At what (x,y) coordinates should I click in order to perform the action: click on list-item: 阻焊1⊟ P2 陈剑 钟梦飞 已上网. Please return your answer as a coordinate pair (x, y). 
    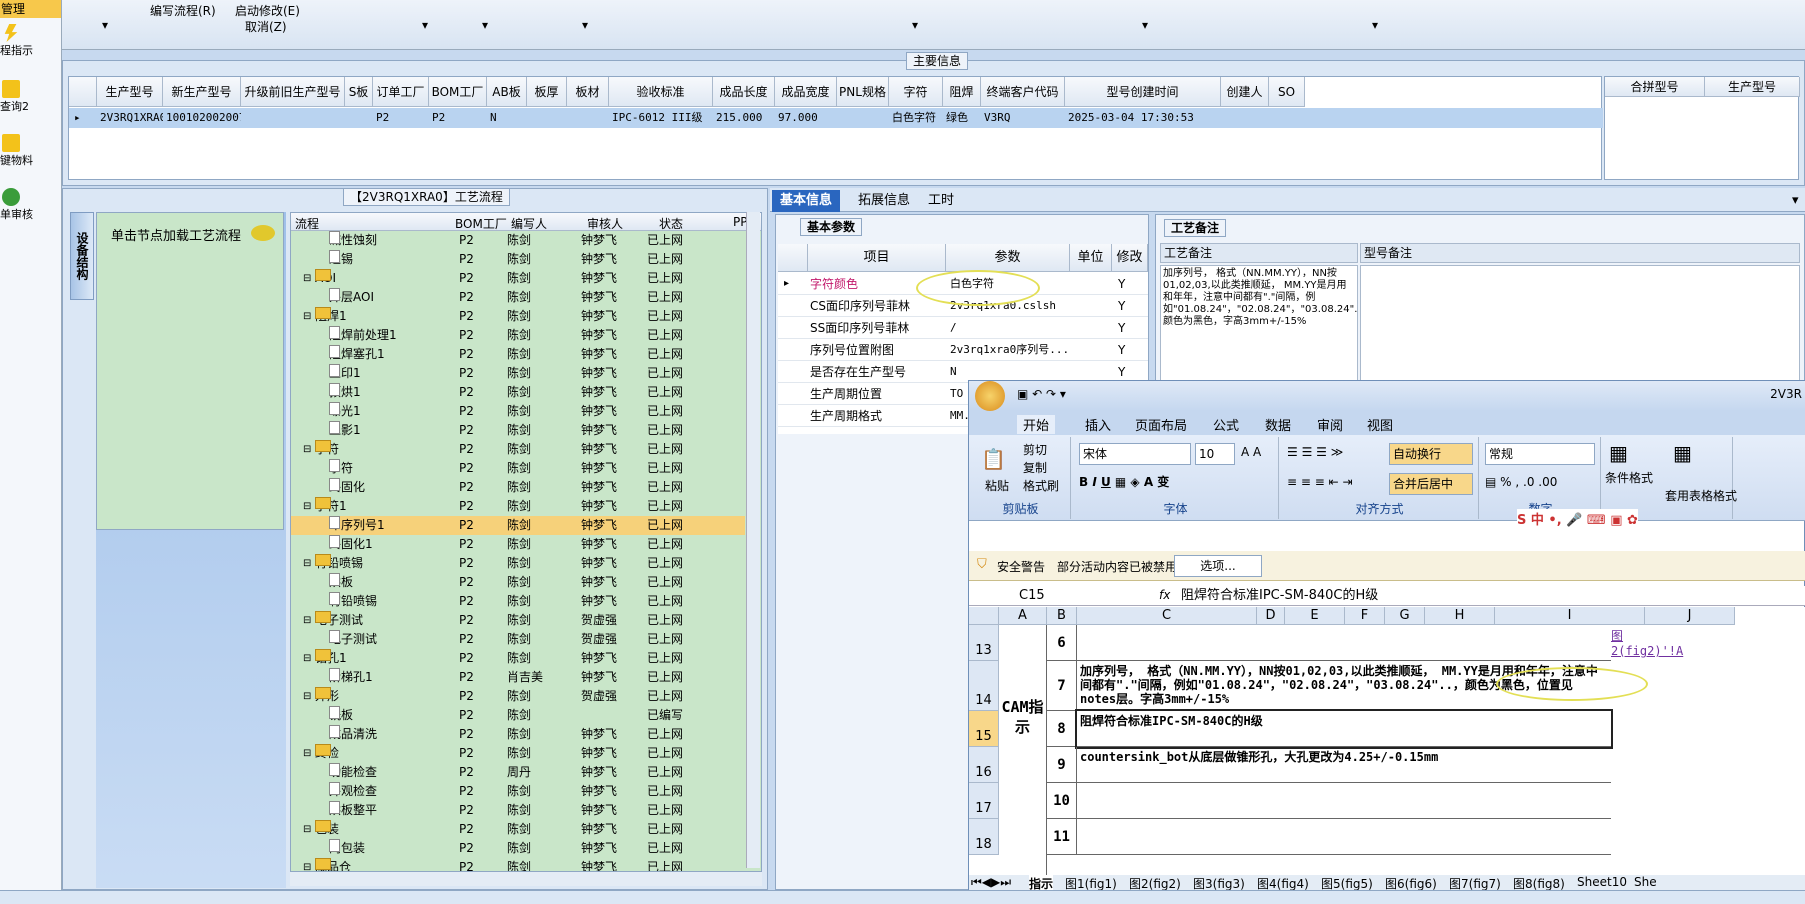
    Looking at the image, I should click on (518, 316).